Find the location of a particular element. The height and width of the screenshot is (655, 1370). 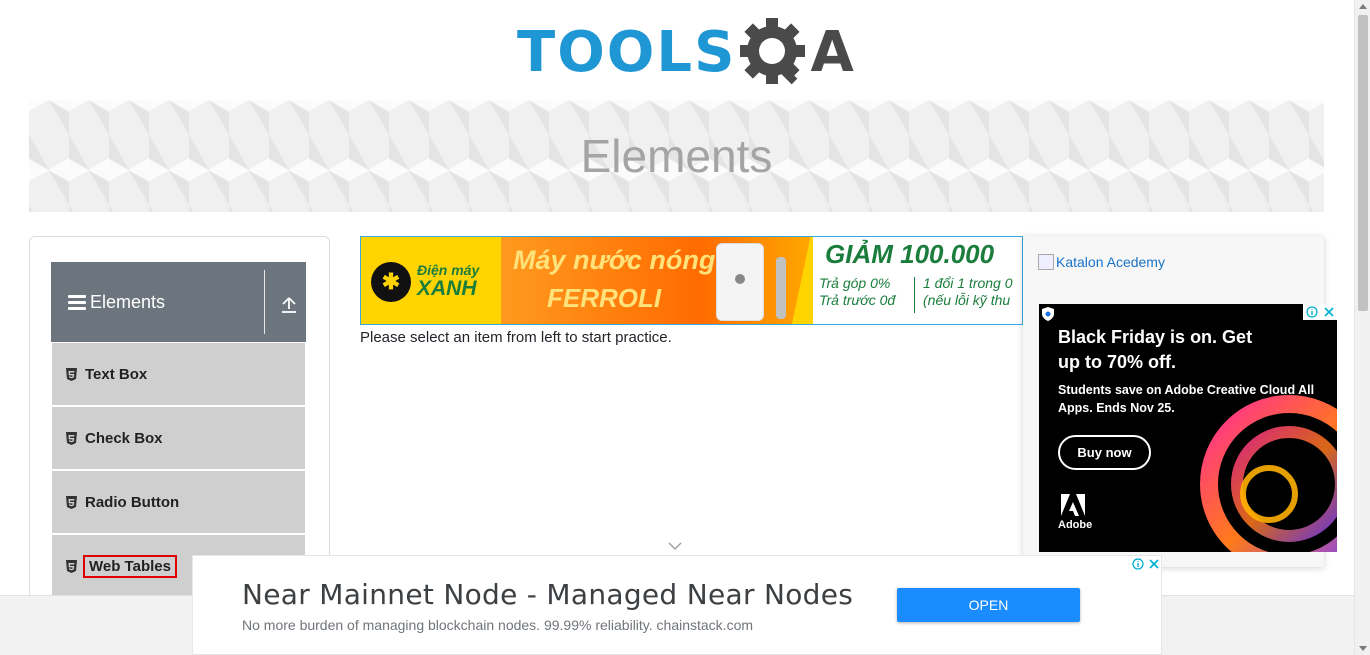

ad-deal-separator is located at coordinates (914, 295).